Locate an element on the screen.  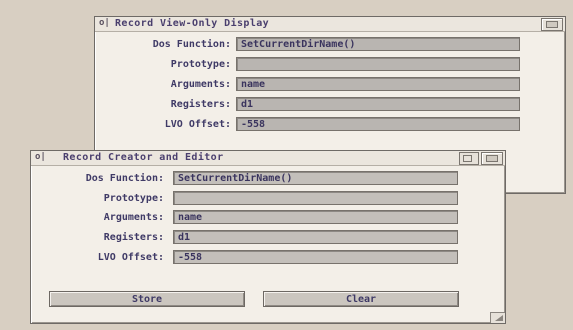
input-arguments: name is located at coordinates (315, 217).